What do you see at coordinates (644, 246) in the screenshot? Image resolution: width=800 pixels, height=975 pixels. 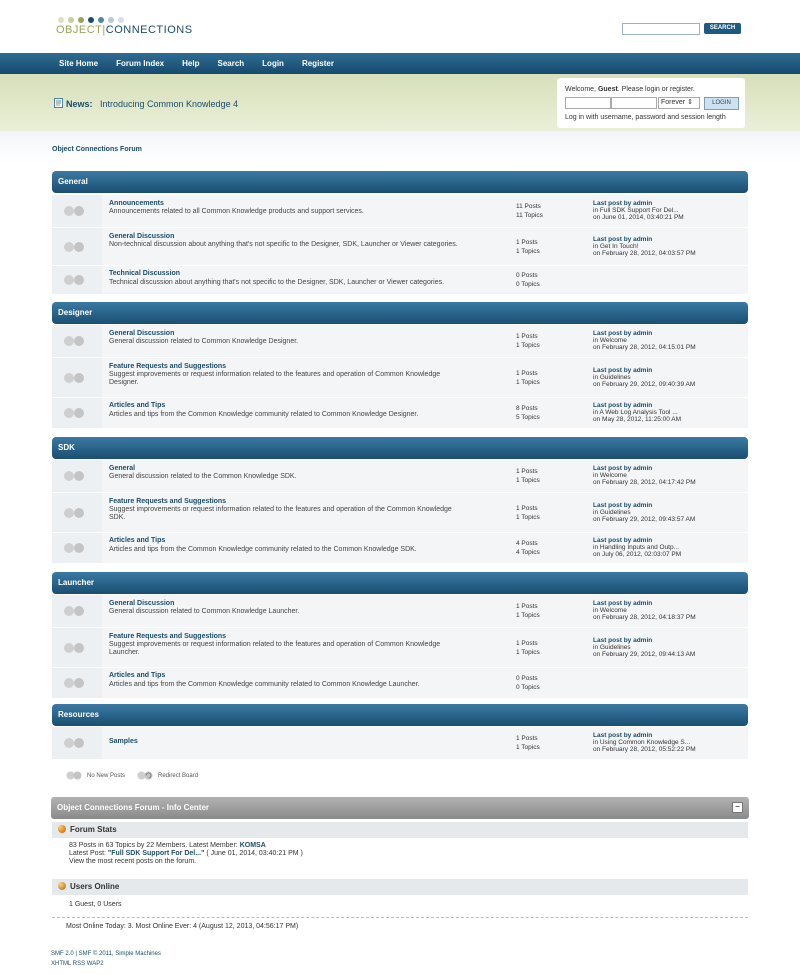 I see `last-post-topic: in Get In Touch!` at bounding box center [644, 246].